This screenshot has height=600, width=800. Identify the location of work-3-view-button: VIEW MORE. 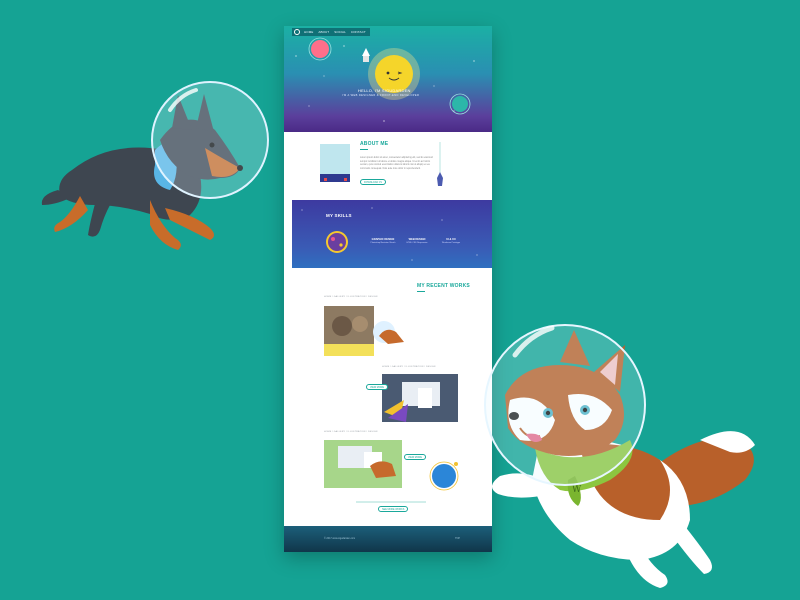
(415, 457).